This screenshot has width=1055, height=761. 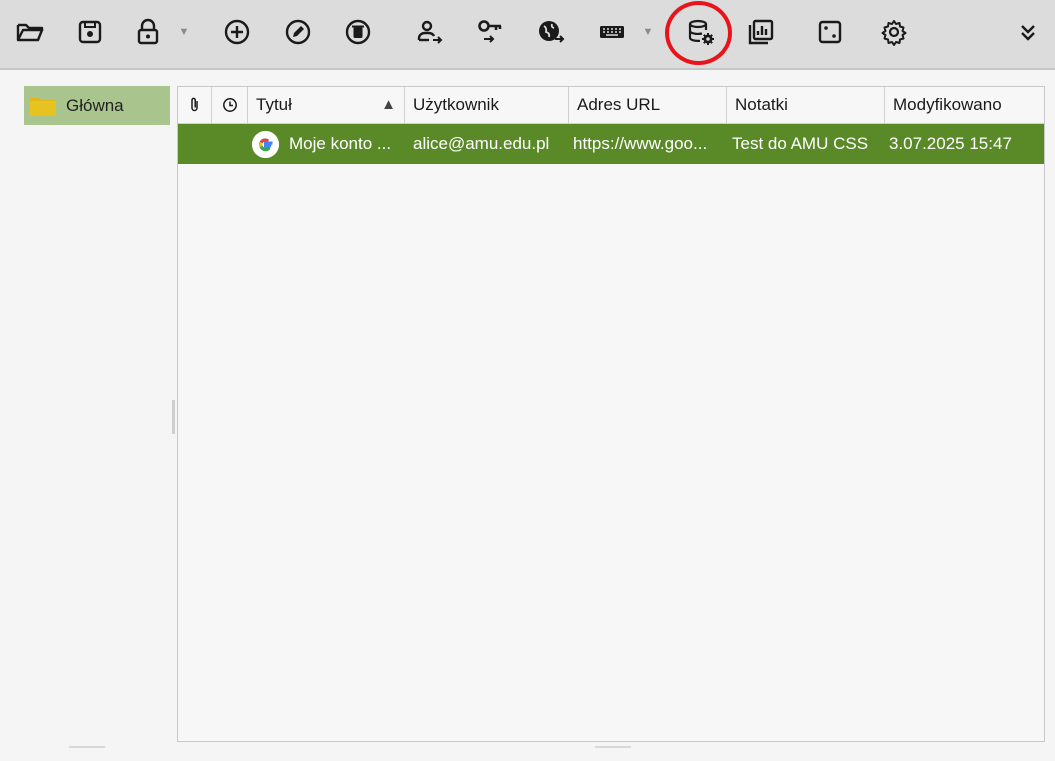 I want to click on add-entry-button, so click(x=237, y=32).